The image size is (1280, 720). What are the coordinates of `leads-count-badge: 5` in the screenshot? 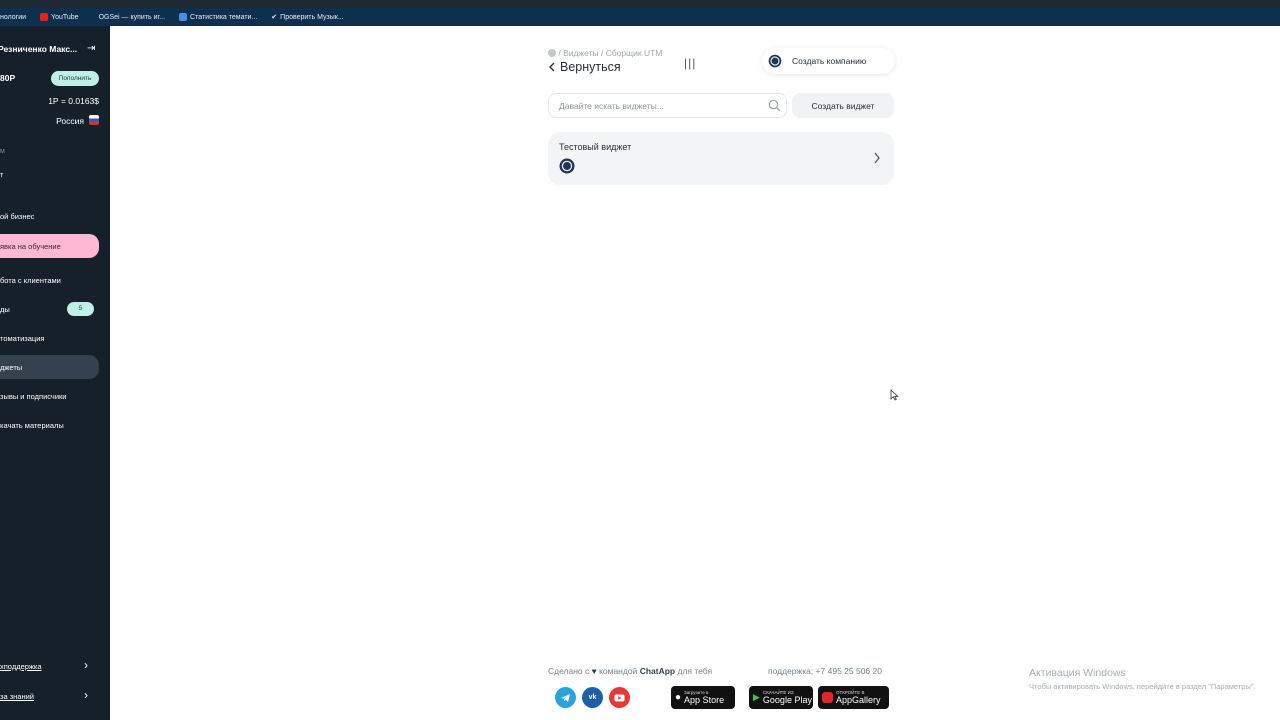 It's located at (80, 309).